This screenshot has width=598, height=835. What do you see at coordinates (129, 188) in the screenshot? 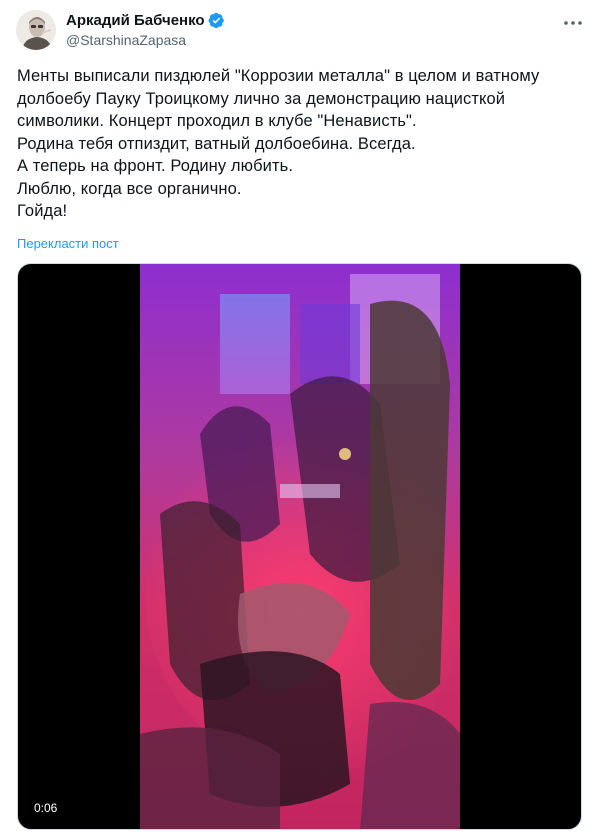
I see `tweet-text-line: Люблю, когда все органично.` at bounding box center [129, 188].